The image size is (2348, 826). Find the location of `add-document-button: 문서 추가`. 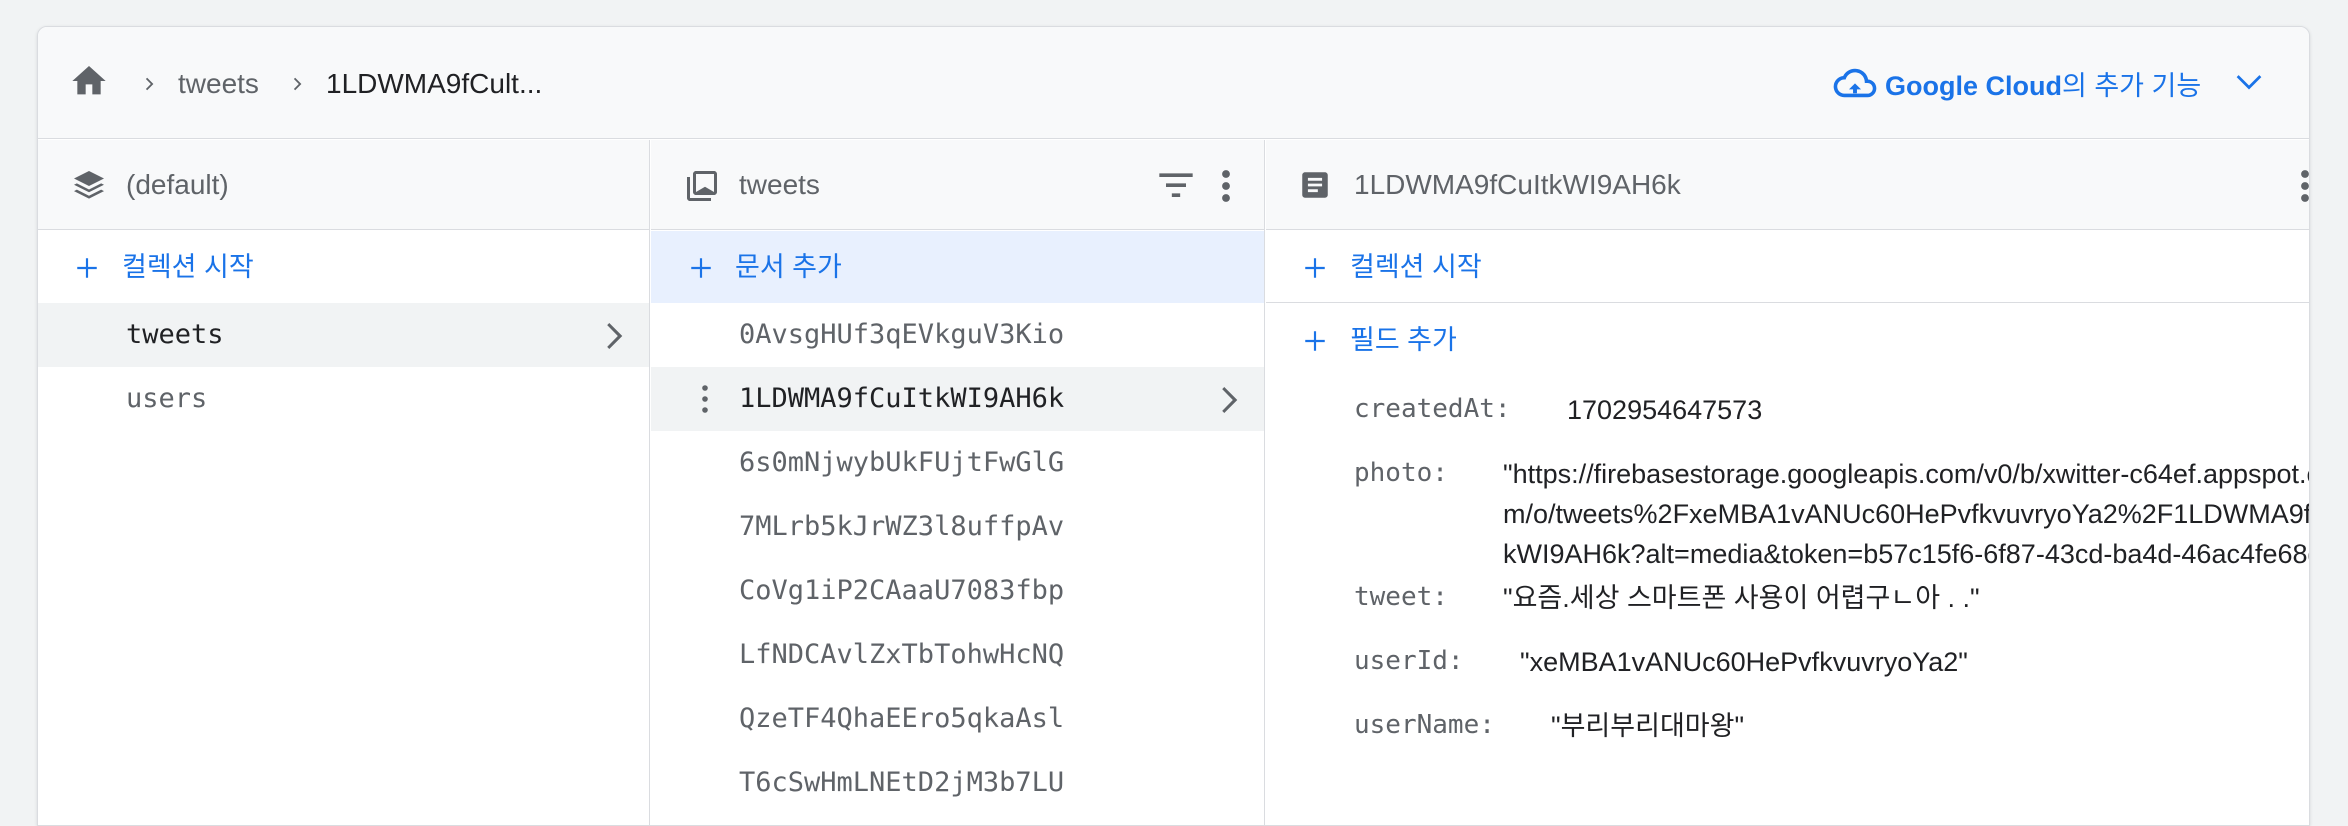

add-document-button: 문서 추가 is located at coordinates (957, 267).